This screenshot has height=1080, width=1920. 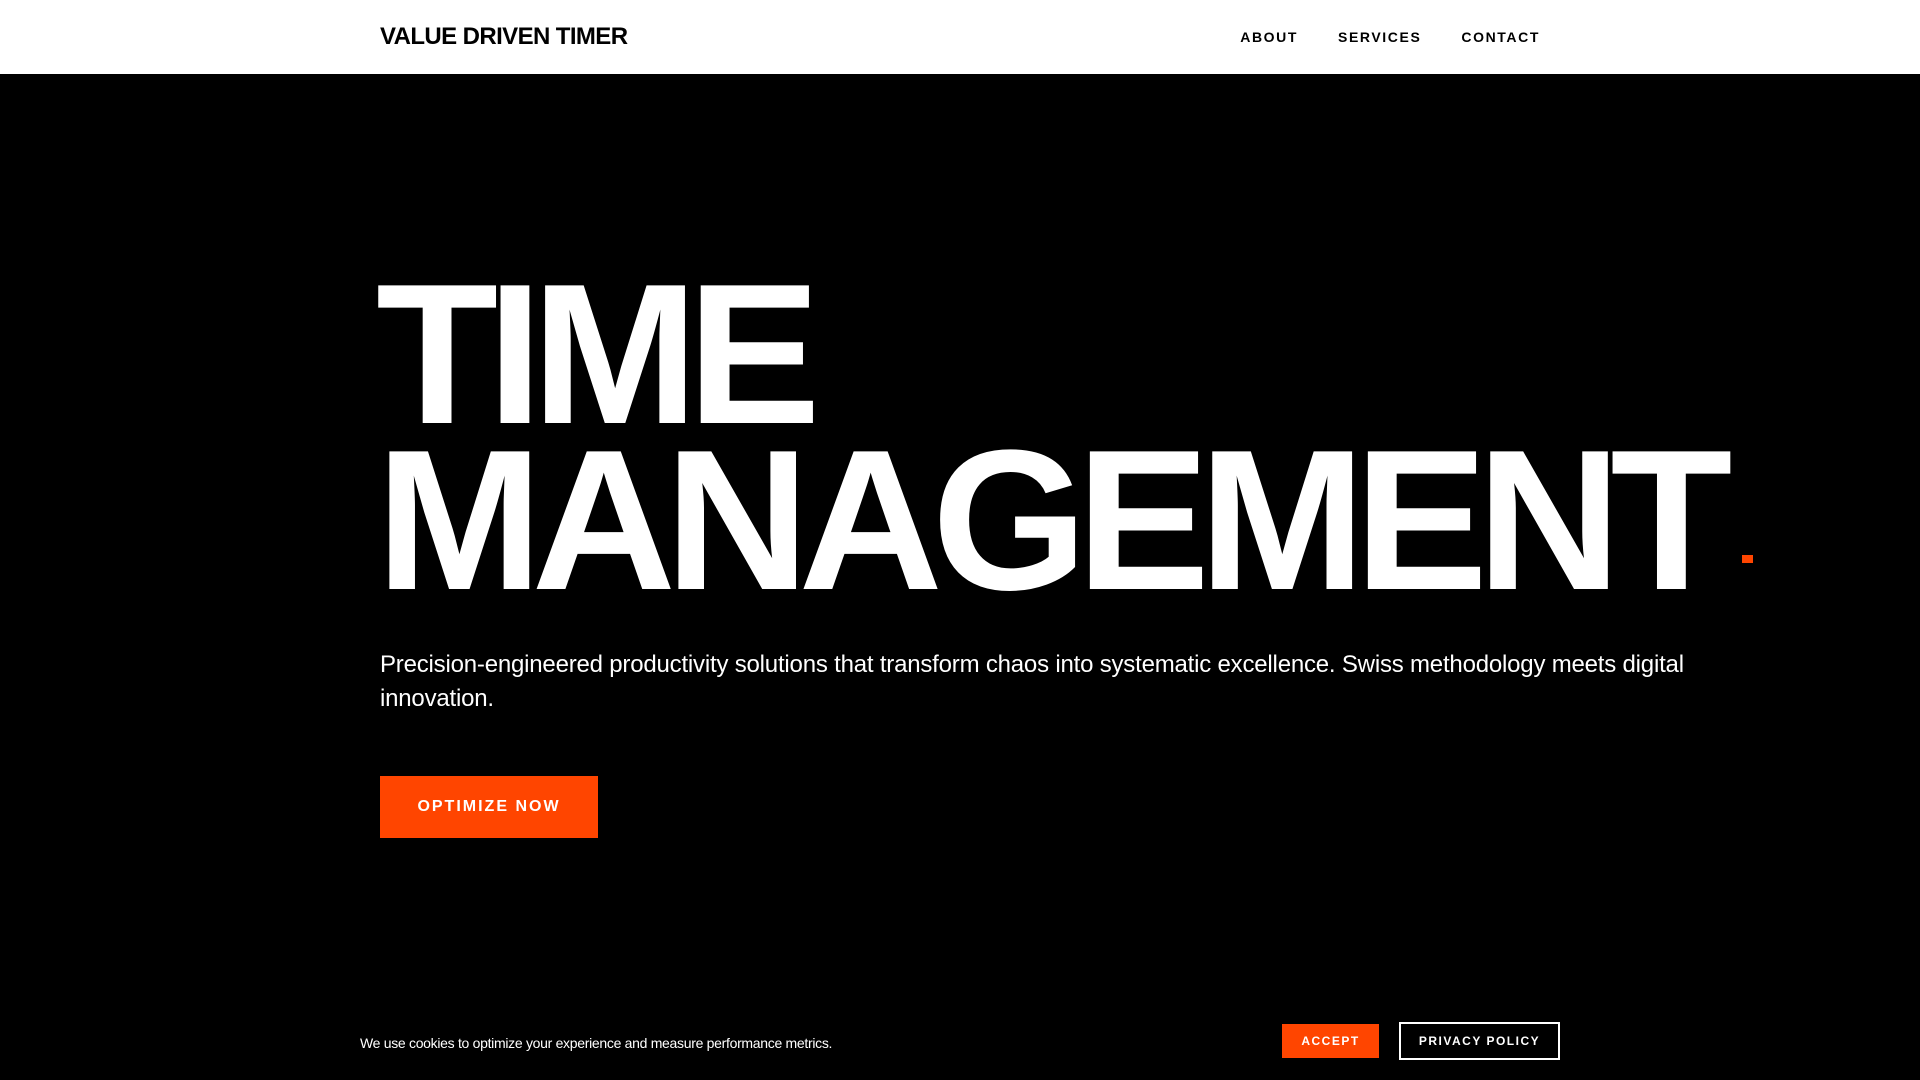 What do you see at coordinates (489, 807) in the screenshot?
I see `optimize-now-button: OPTIMIZE NOW` at bounding box center [489, 807].